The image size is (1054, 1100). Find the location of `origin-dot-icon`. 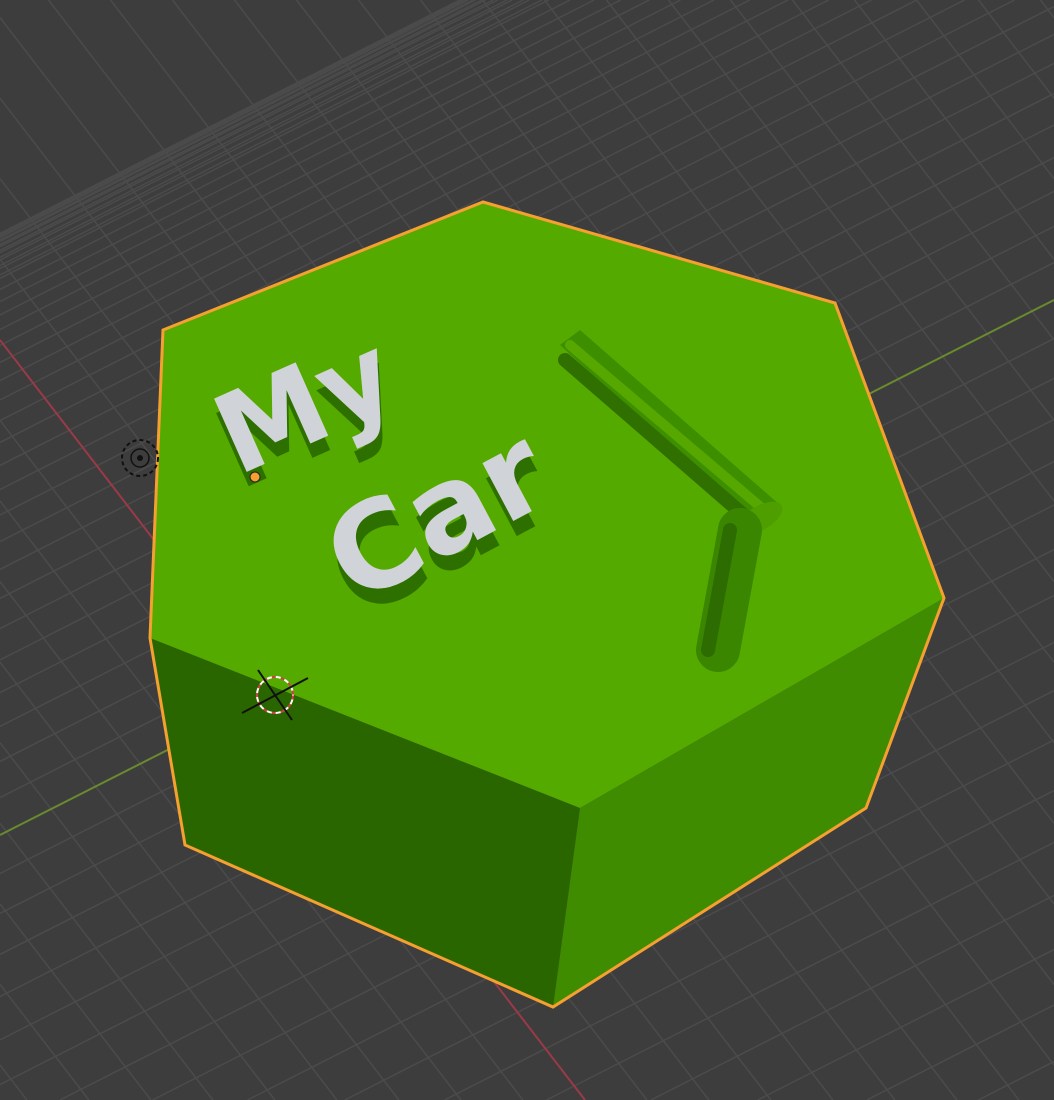

origin-dot-icon is located at coordinates (255, 477).